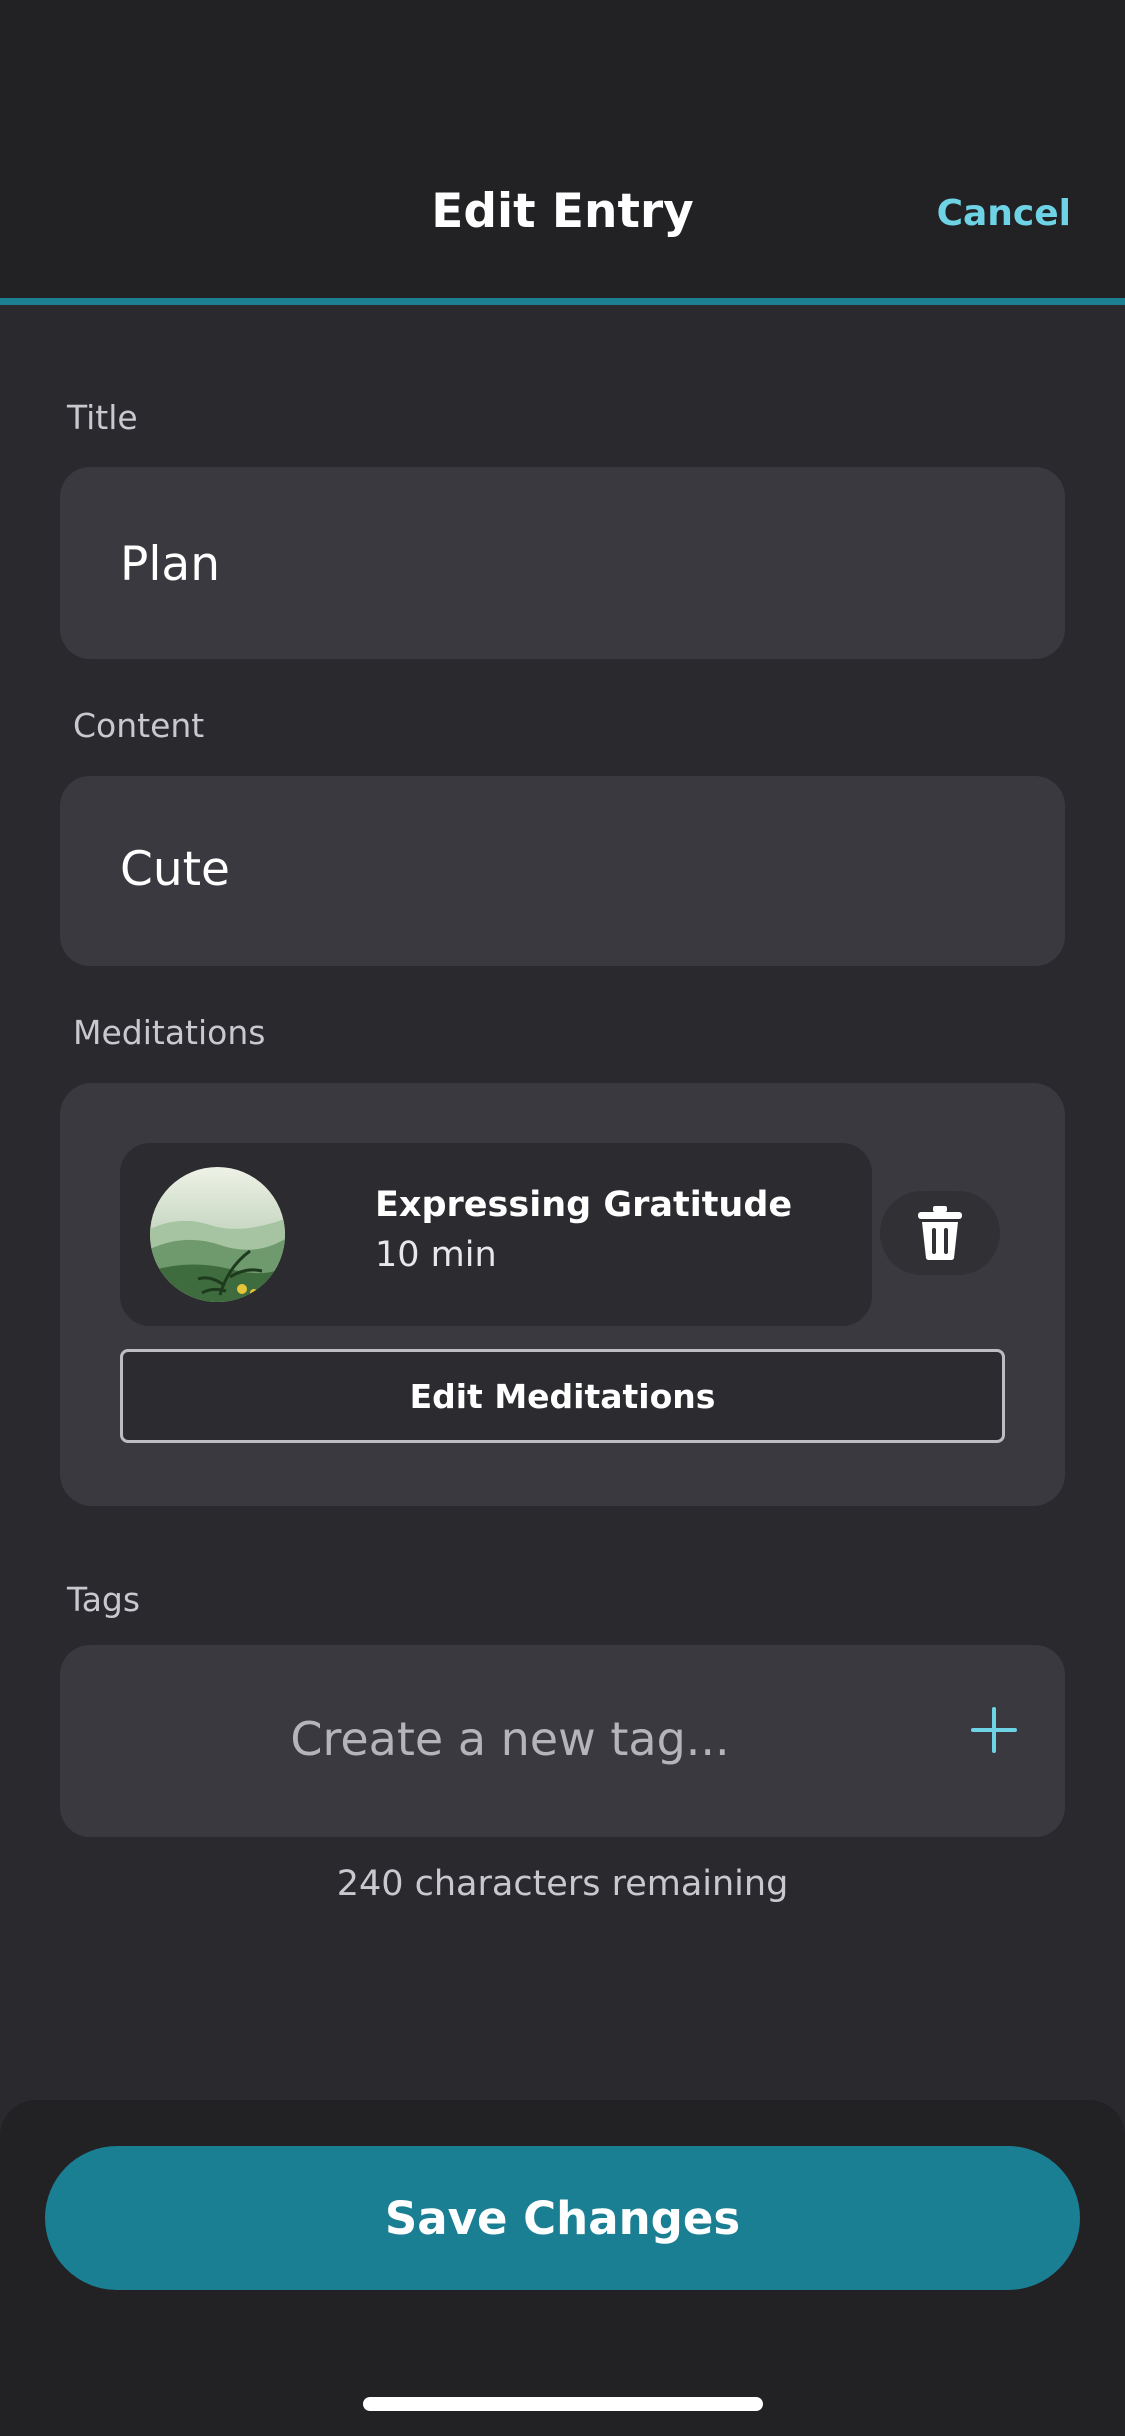 The image size is (1125, 2436). I want to click on meditations-label: Meditations, so click(169, 1032).